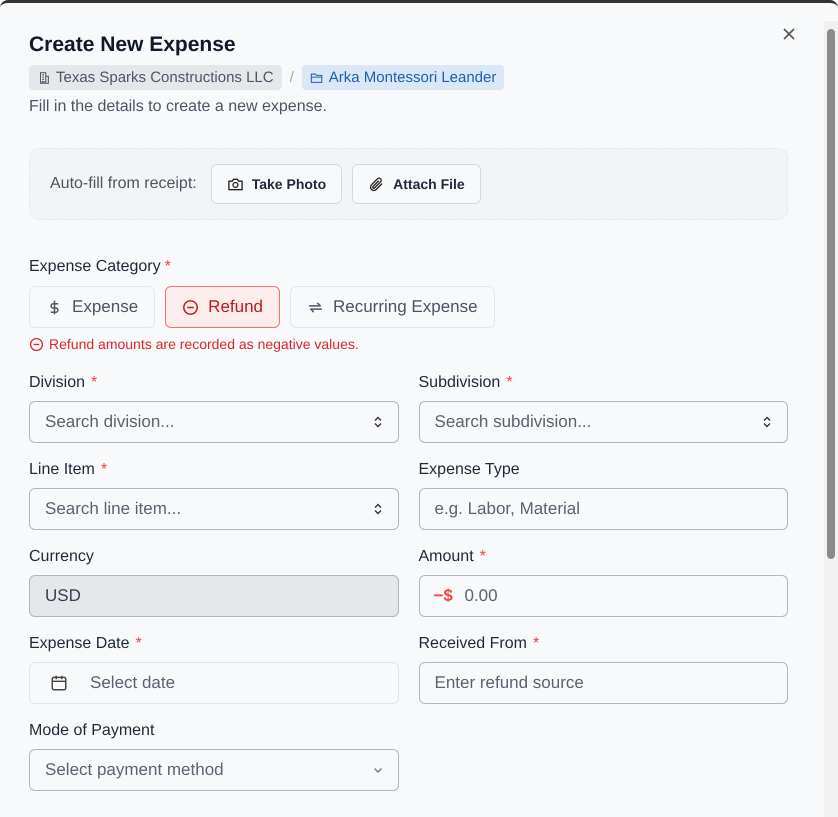 The height and width of the screenshot is (817, 838). What do you see at coordinates (123, 184) in the screenshot?
I see `autofill-label: Auto-fill from receipt:` at bounding box center [123, 184].